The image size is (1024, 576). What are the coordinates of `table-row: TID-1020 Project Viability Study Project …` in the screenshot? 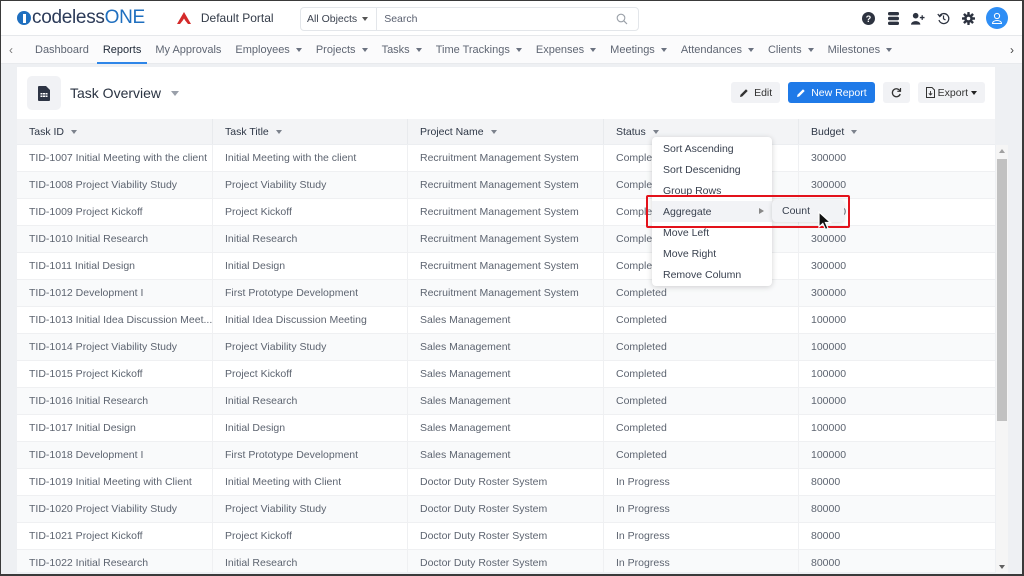 It's located at (506, 509).